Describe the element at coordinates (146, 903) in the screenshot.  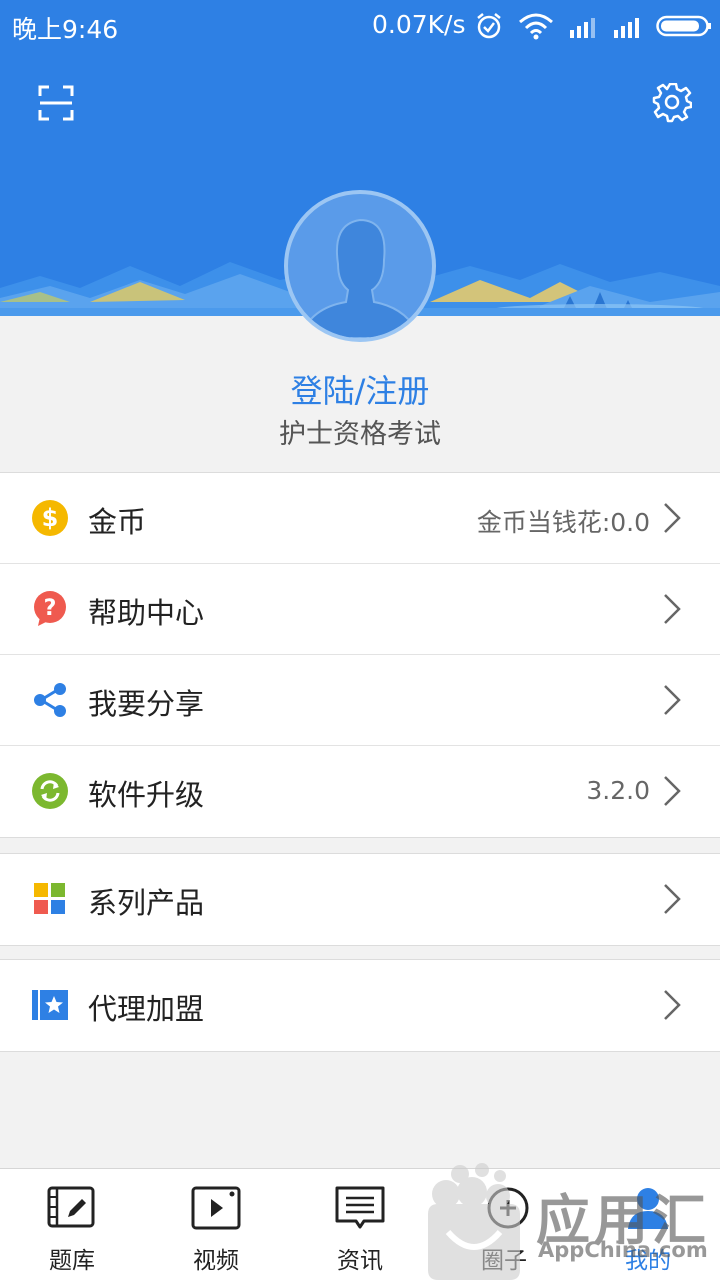
I see `menu-item-label: 系列产品` at that location.